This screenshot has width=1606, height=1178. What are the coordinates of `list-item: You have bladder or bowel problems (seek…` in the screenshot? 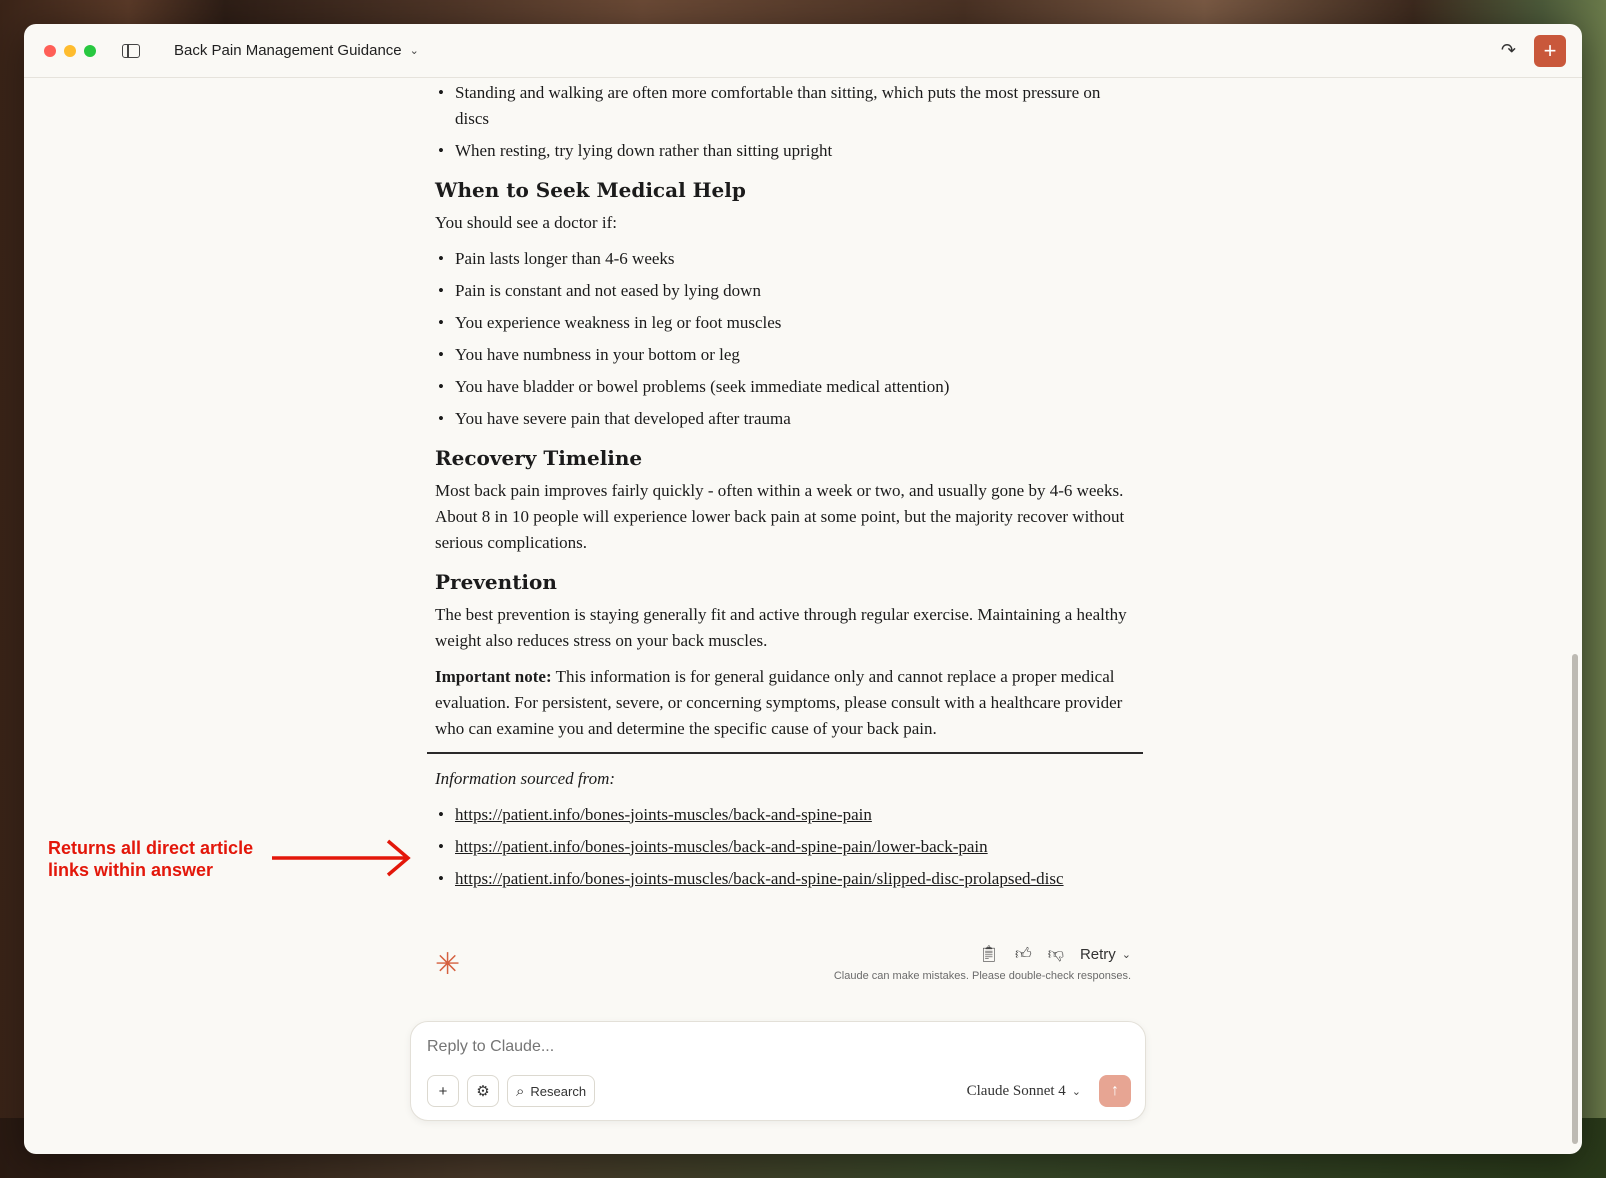 It's located at (785, 387).